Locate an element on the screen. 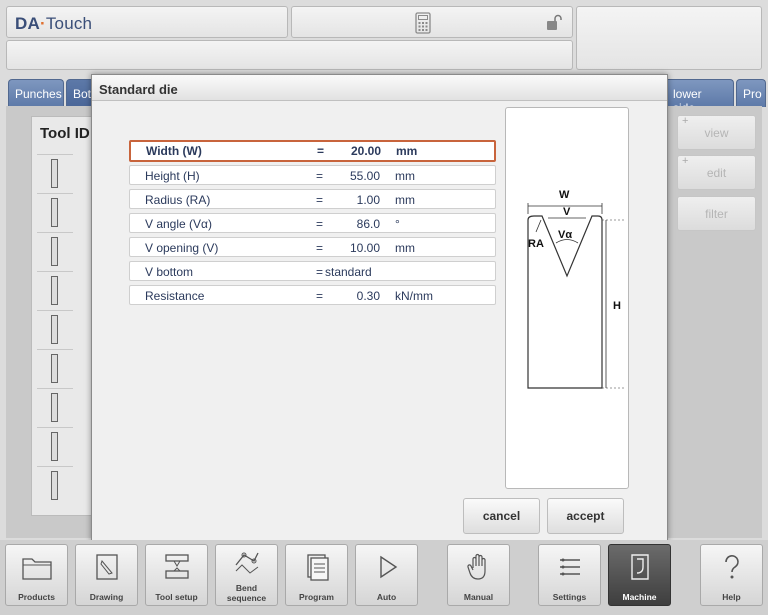 The image size is (768, 615). param-row-v-opening: V opening (V) = 10.00 mm is located at coordinates (312, 247).